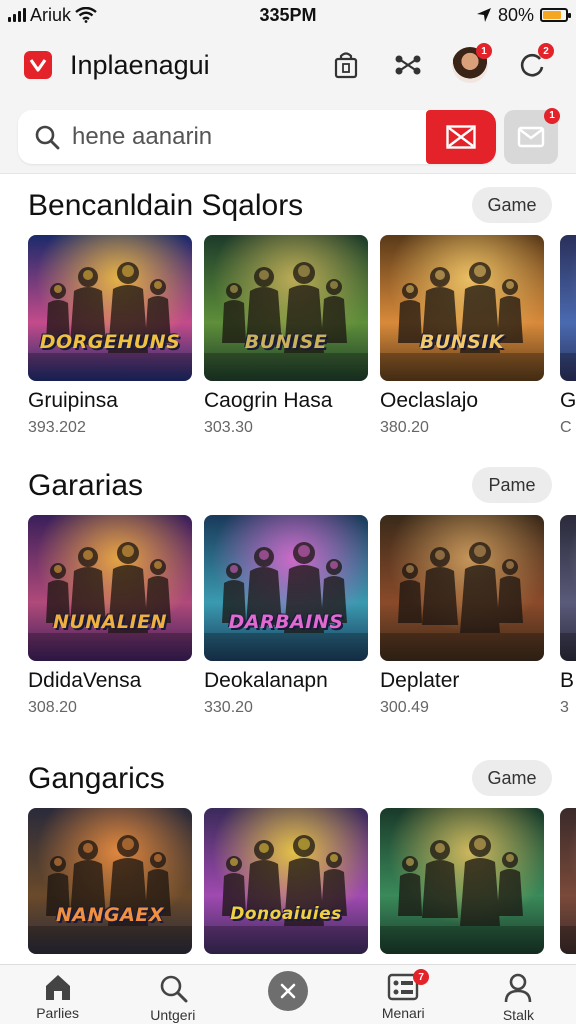 The height and width of the screenshot is (1024, 576). I want to click on signal-icon, so click(17, 15).